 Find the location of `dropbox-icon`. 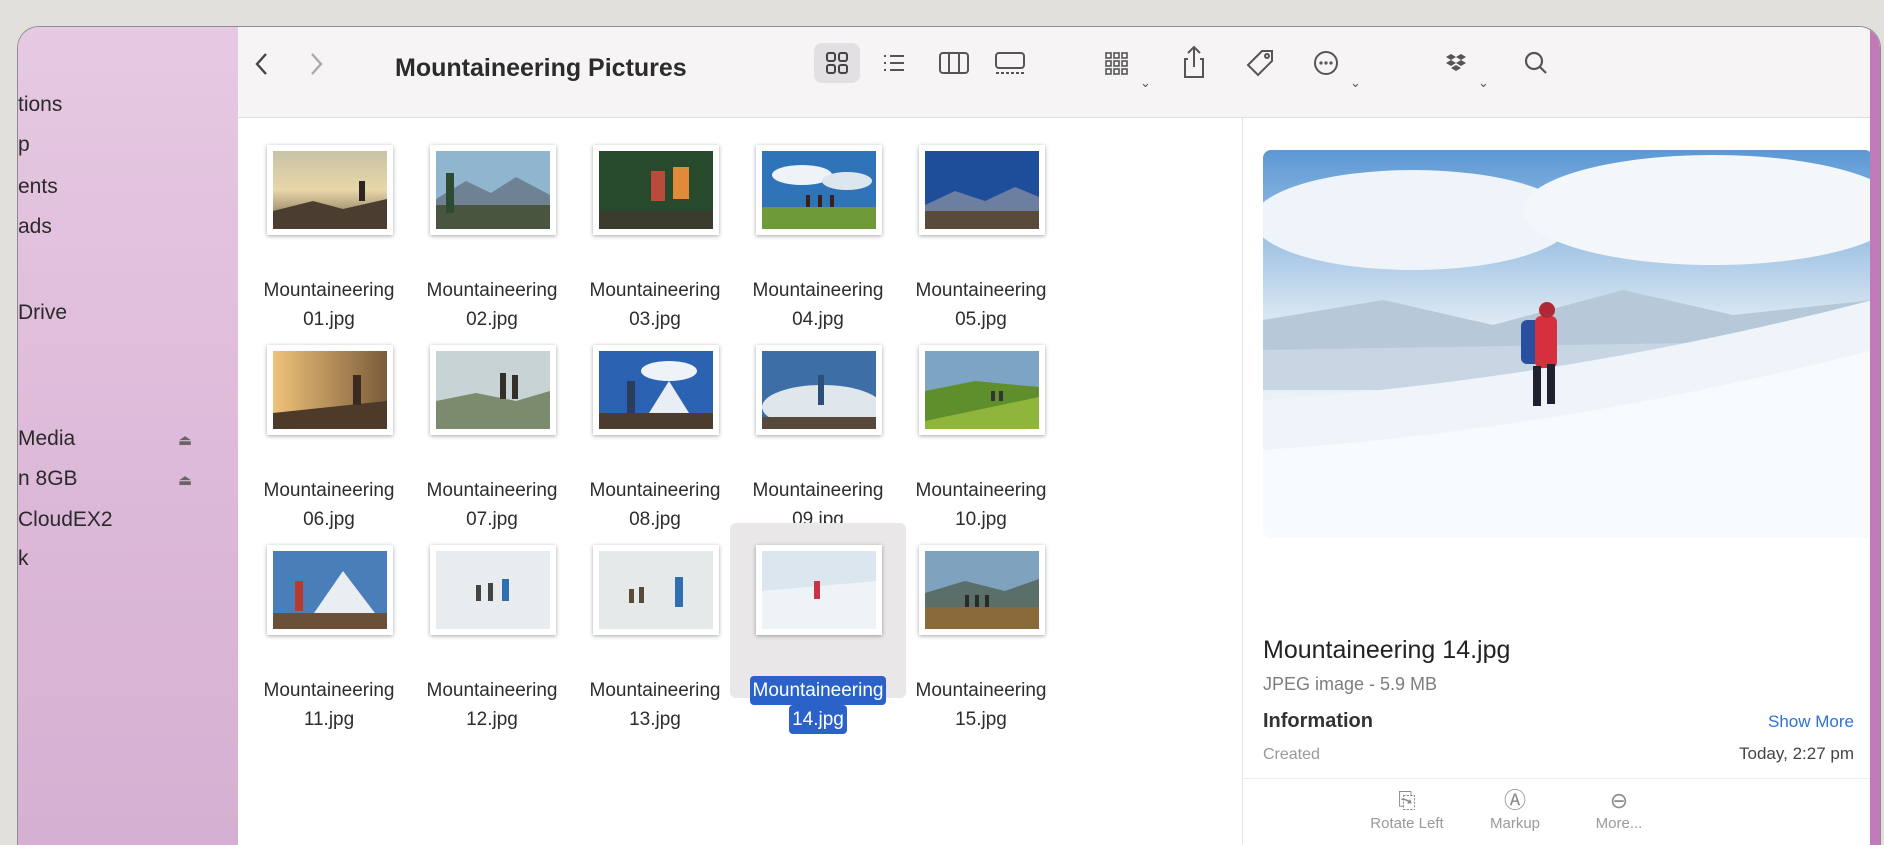

dropbox-icon is located at coordinates (1456, 62).